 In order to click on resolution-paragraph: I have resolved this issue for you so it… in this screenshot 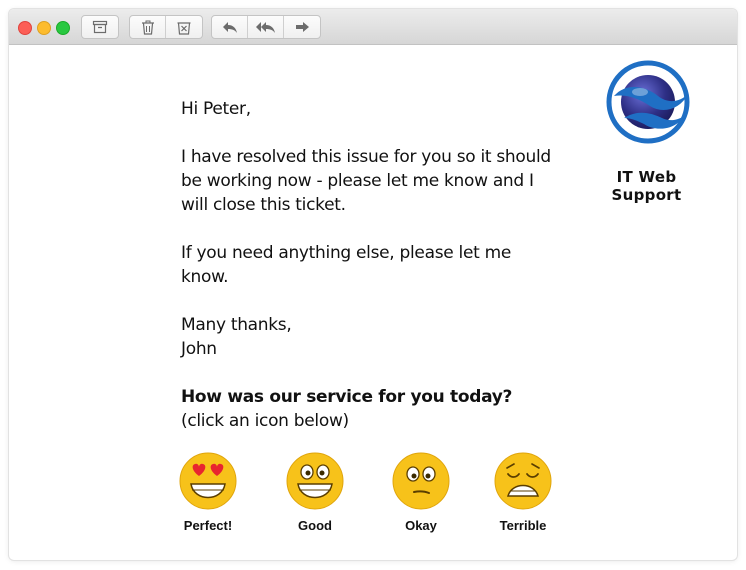, I will do `click(366, 181)`.